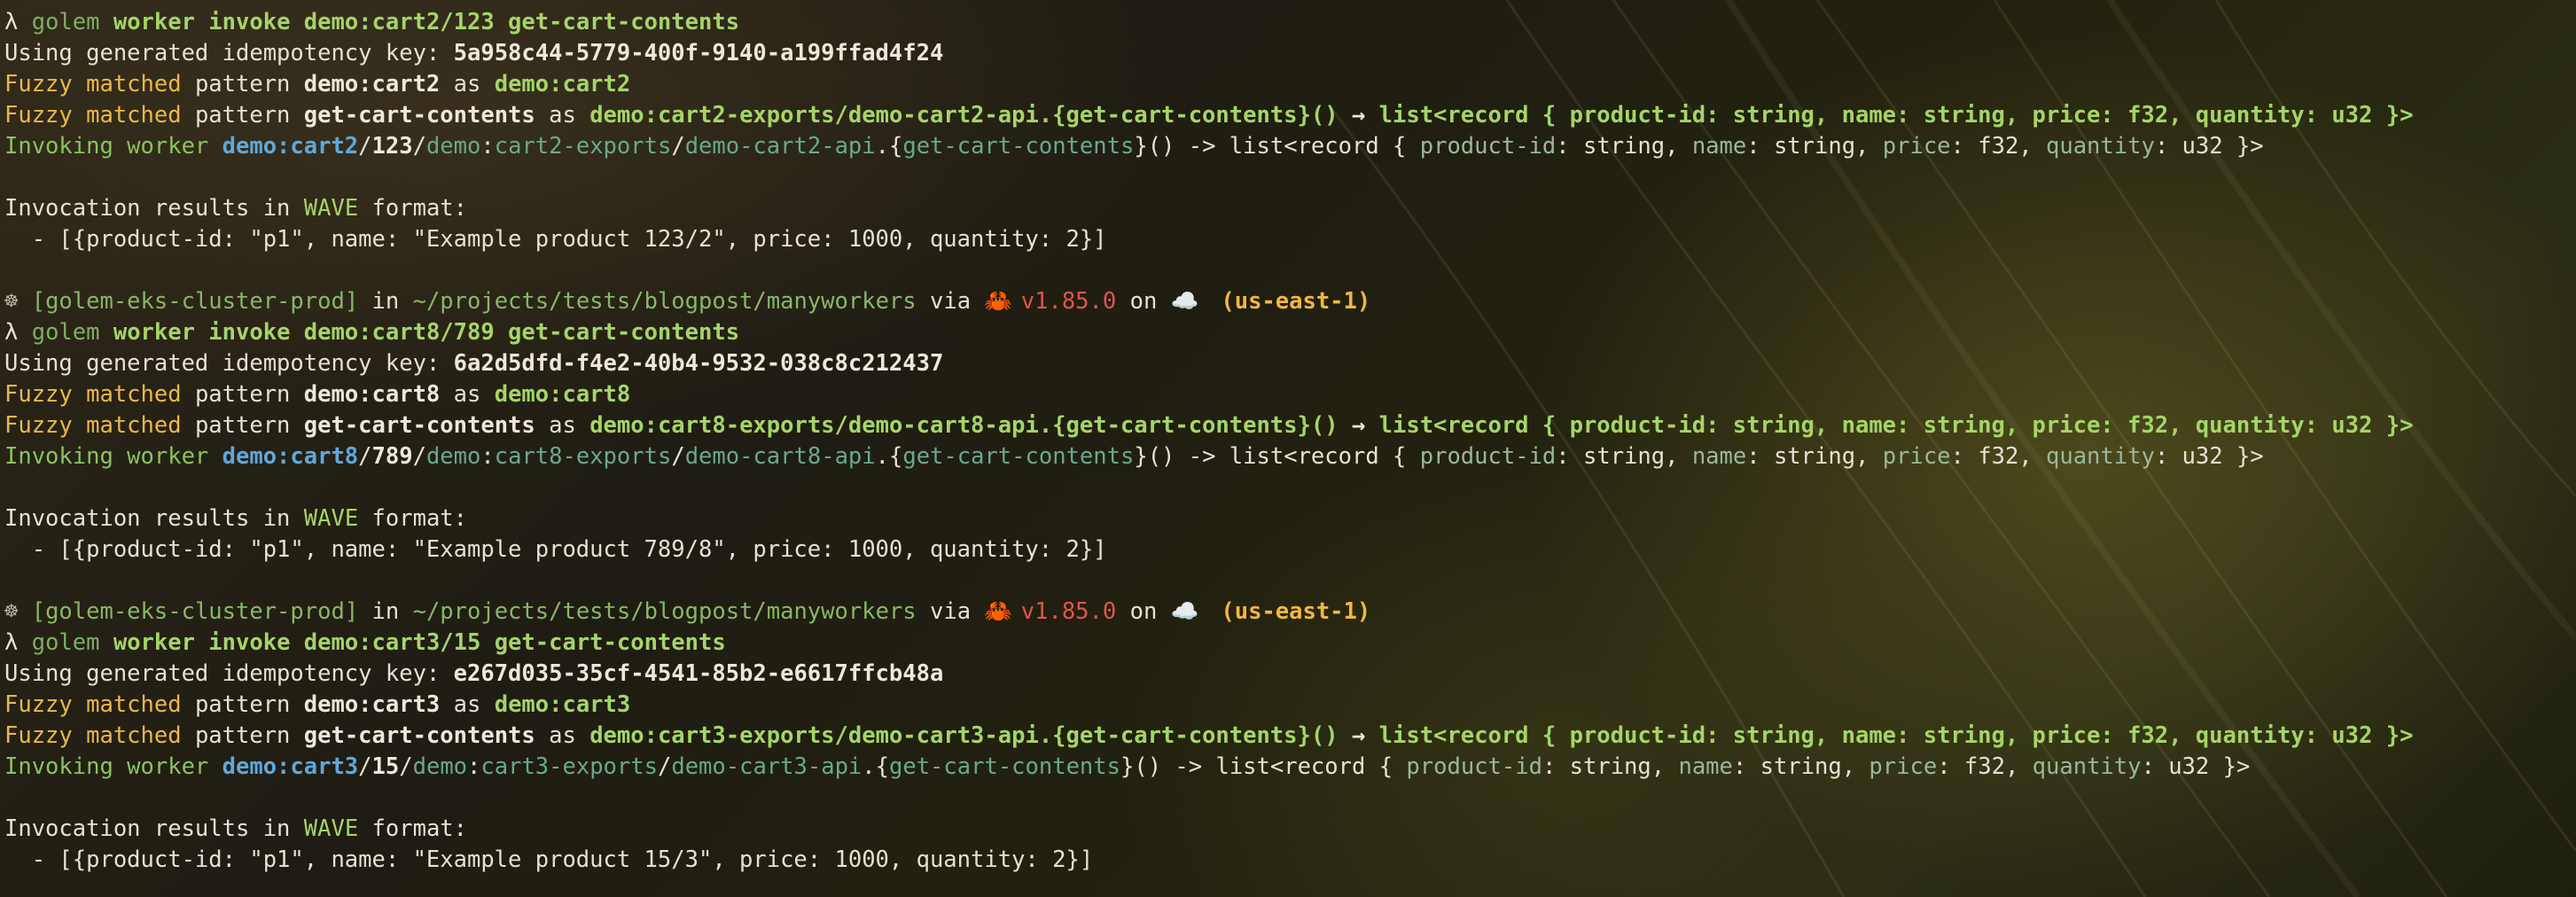 This screenshot has width=2576, height=897. What do you see at coordinates (698, 53) in the screenshot?
I see `idempotency-key: 5a958c44-5779-400f-9140-a199ffad4f24` at bounding box center [698, 53].